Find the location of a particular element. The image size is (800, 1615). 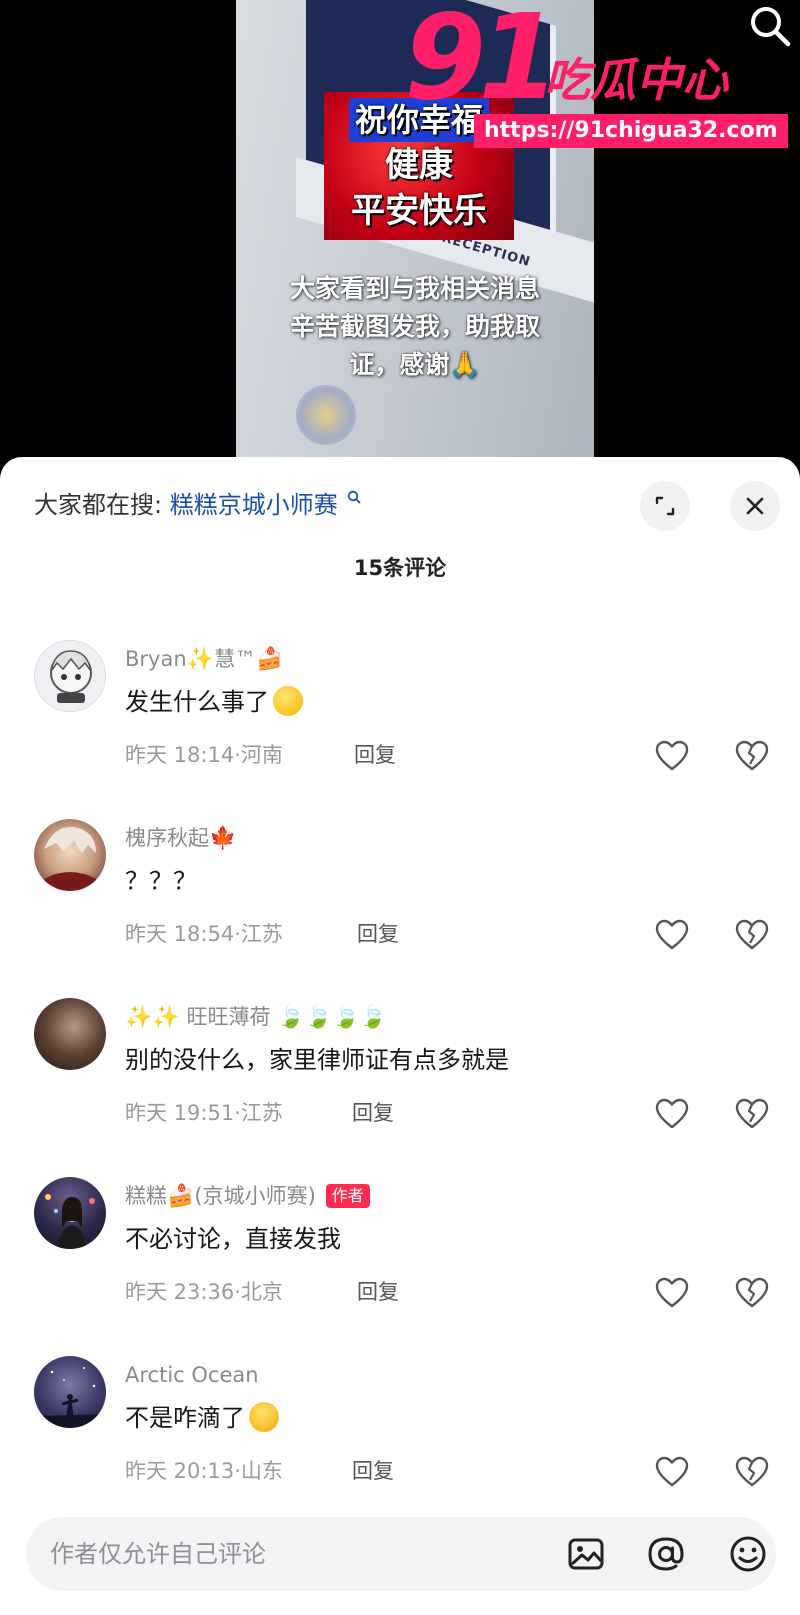

comment-location: 北京 is located at coordinates (261, 1292).